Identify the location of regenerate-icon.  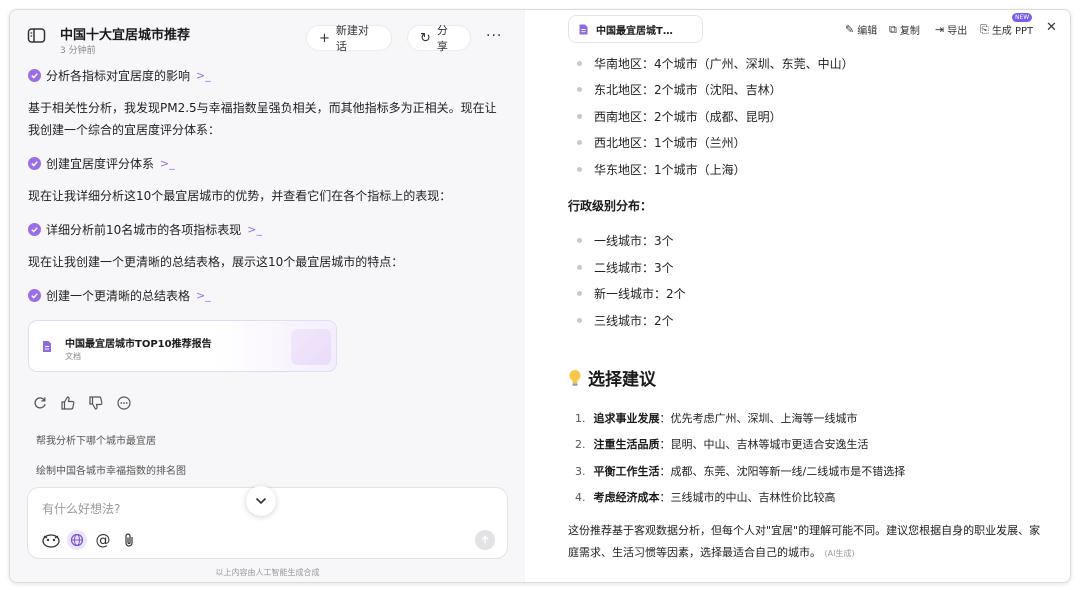
(40, 403).